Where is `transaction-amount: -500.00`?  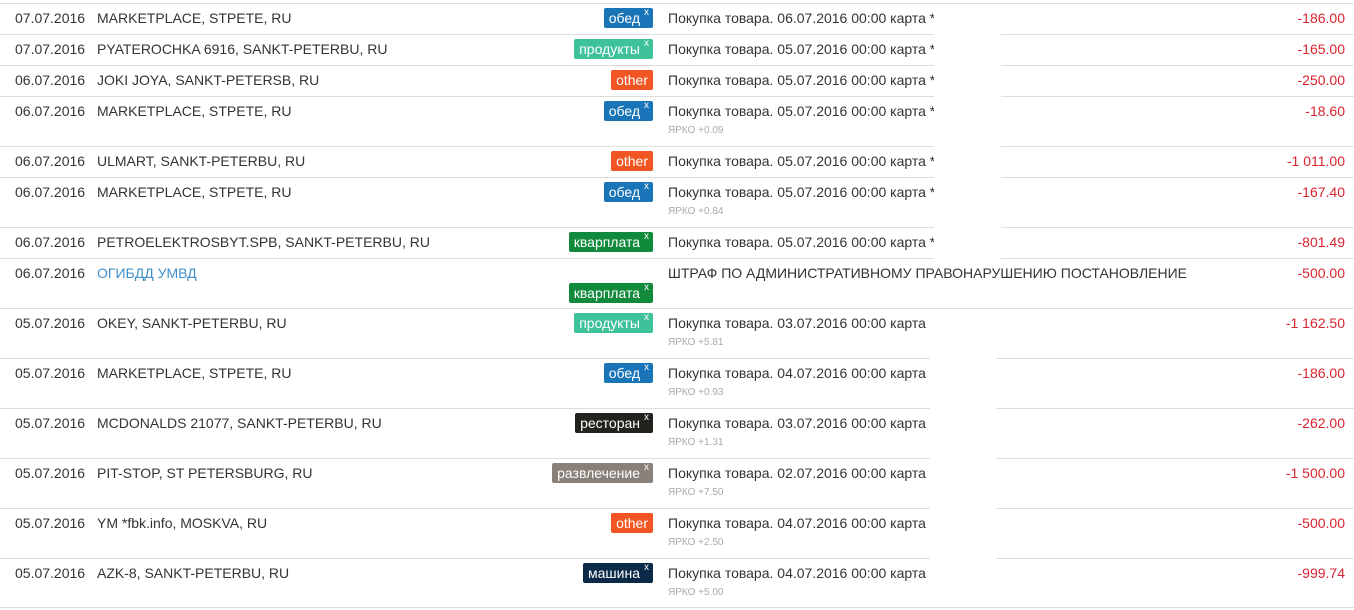 transaction-amount: -500.00 is located at coordinates (1321, 273).